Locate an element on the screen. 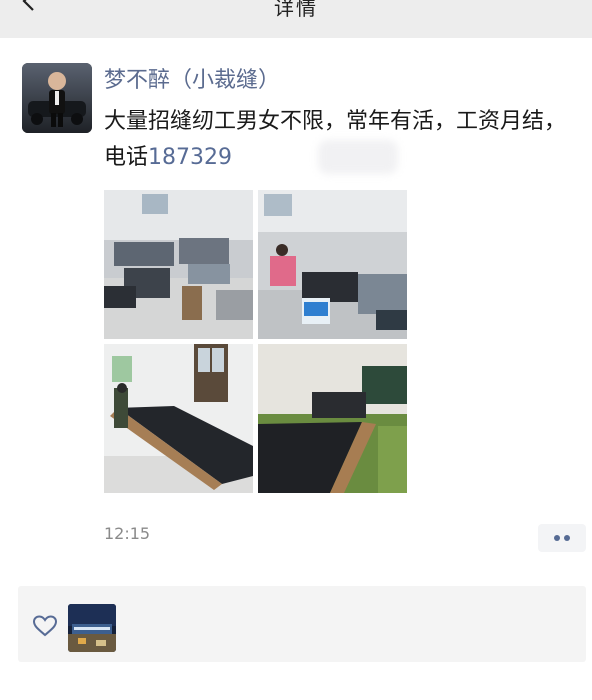 The width and height of the screenshot is (592, 700). top-bar: 详情 is located at coordinates (296, 19).